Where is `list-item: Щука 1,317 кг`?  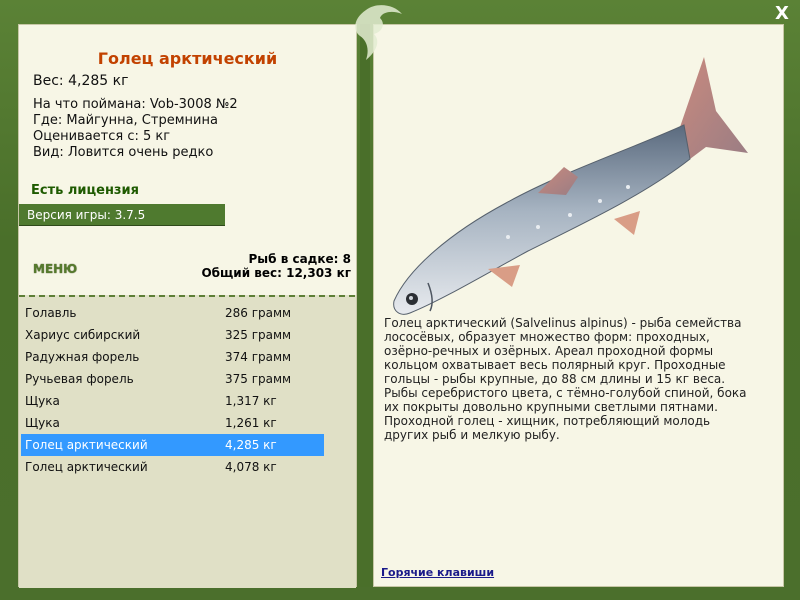 list-item: Щука 1,317 кг is located at coordinates (172, 401).